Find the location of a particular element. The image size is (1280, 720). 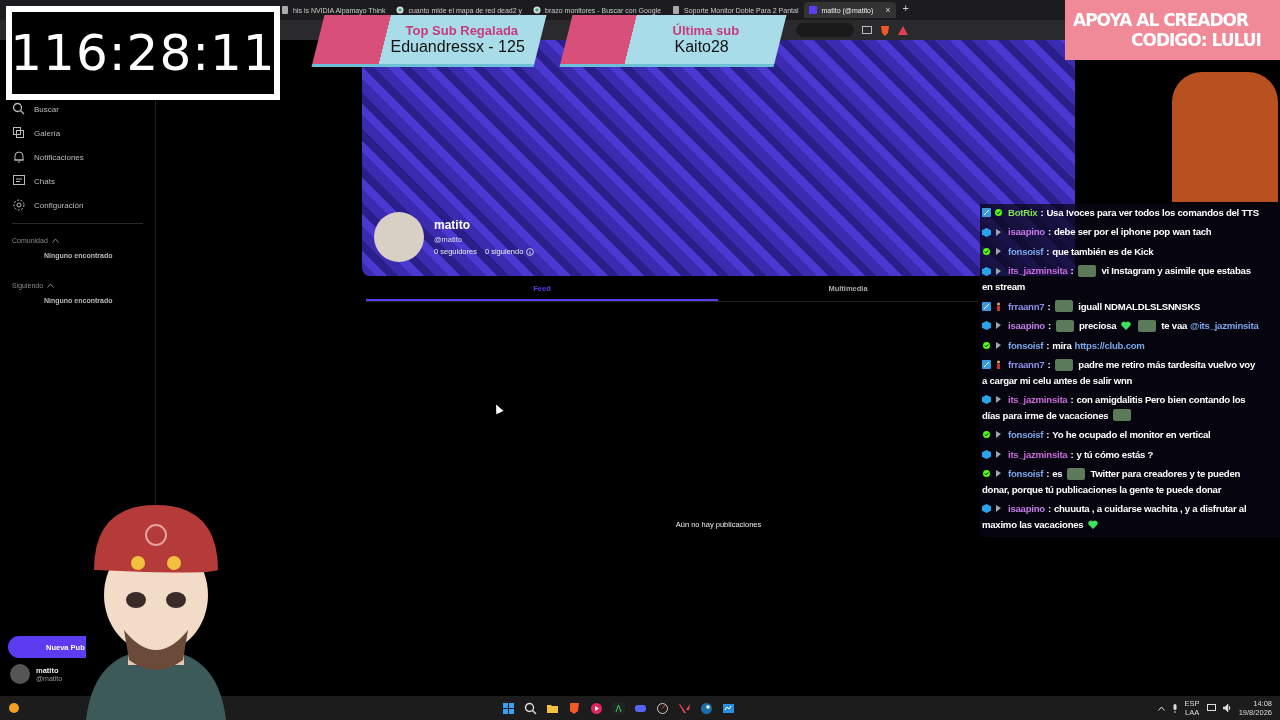

message-text: chuuuta , a cuidarse wachita , y a disfrutar al is located at coordinates (1150, 509).